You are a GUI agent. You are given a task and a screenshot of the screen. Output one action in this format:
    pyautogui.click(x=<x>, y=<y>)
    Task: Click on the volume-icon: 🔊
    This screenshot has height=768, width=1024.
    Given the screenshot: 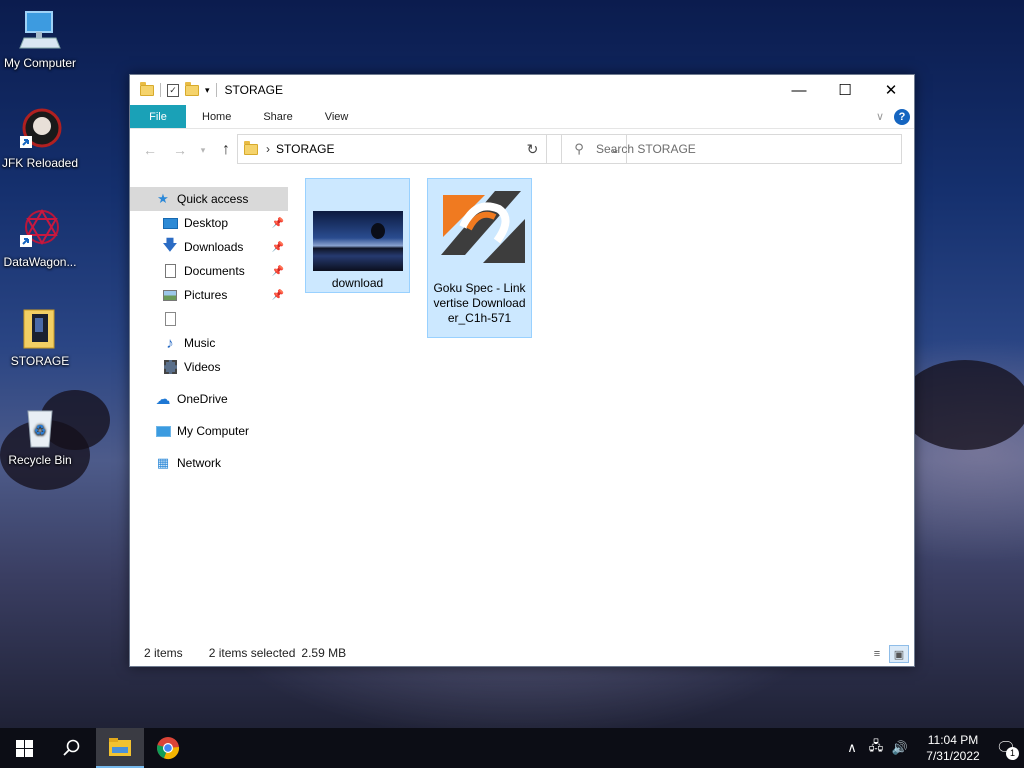 What is the action you would take?
    pyautogui.click(x=900, y=748)
    